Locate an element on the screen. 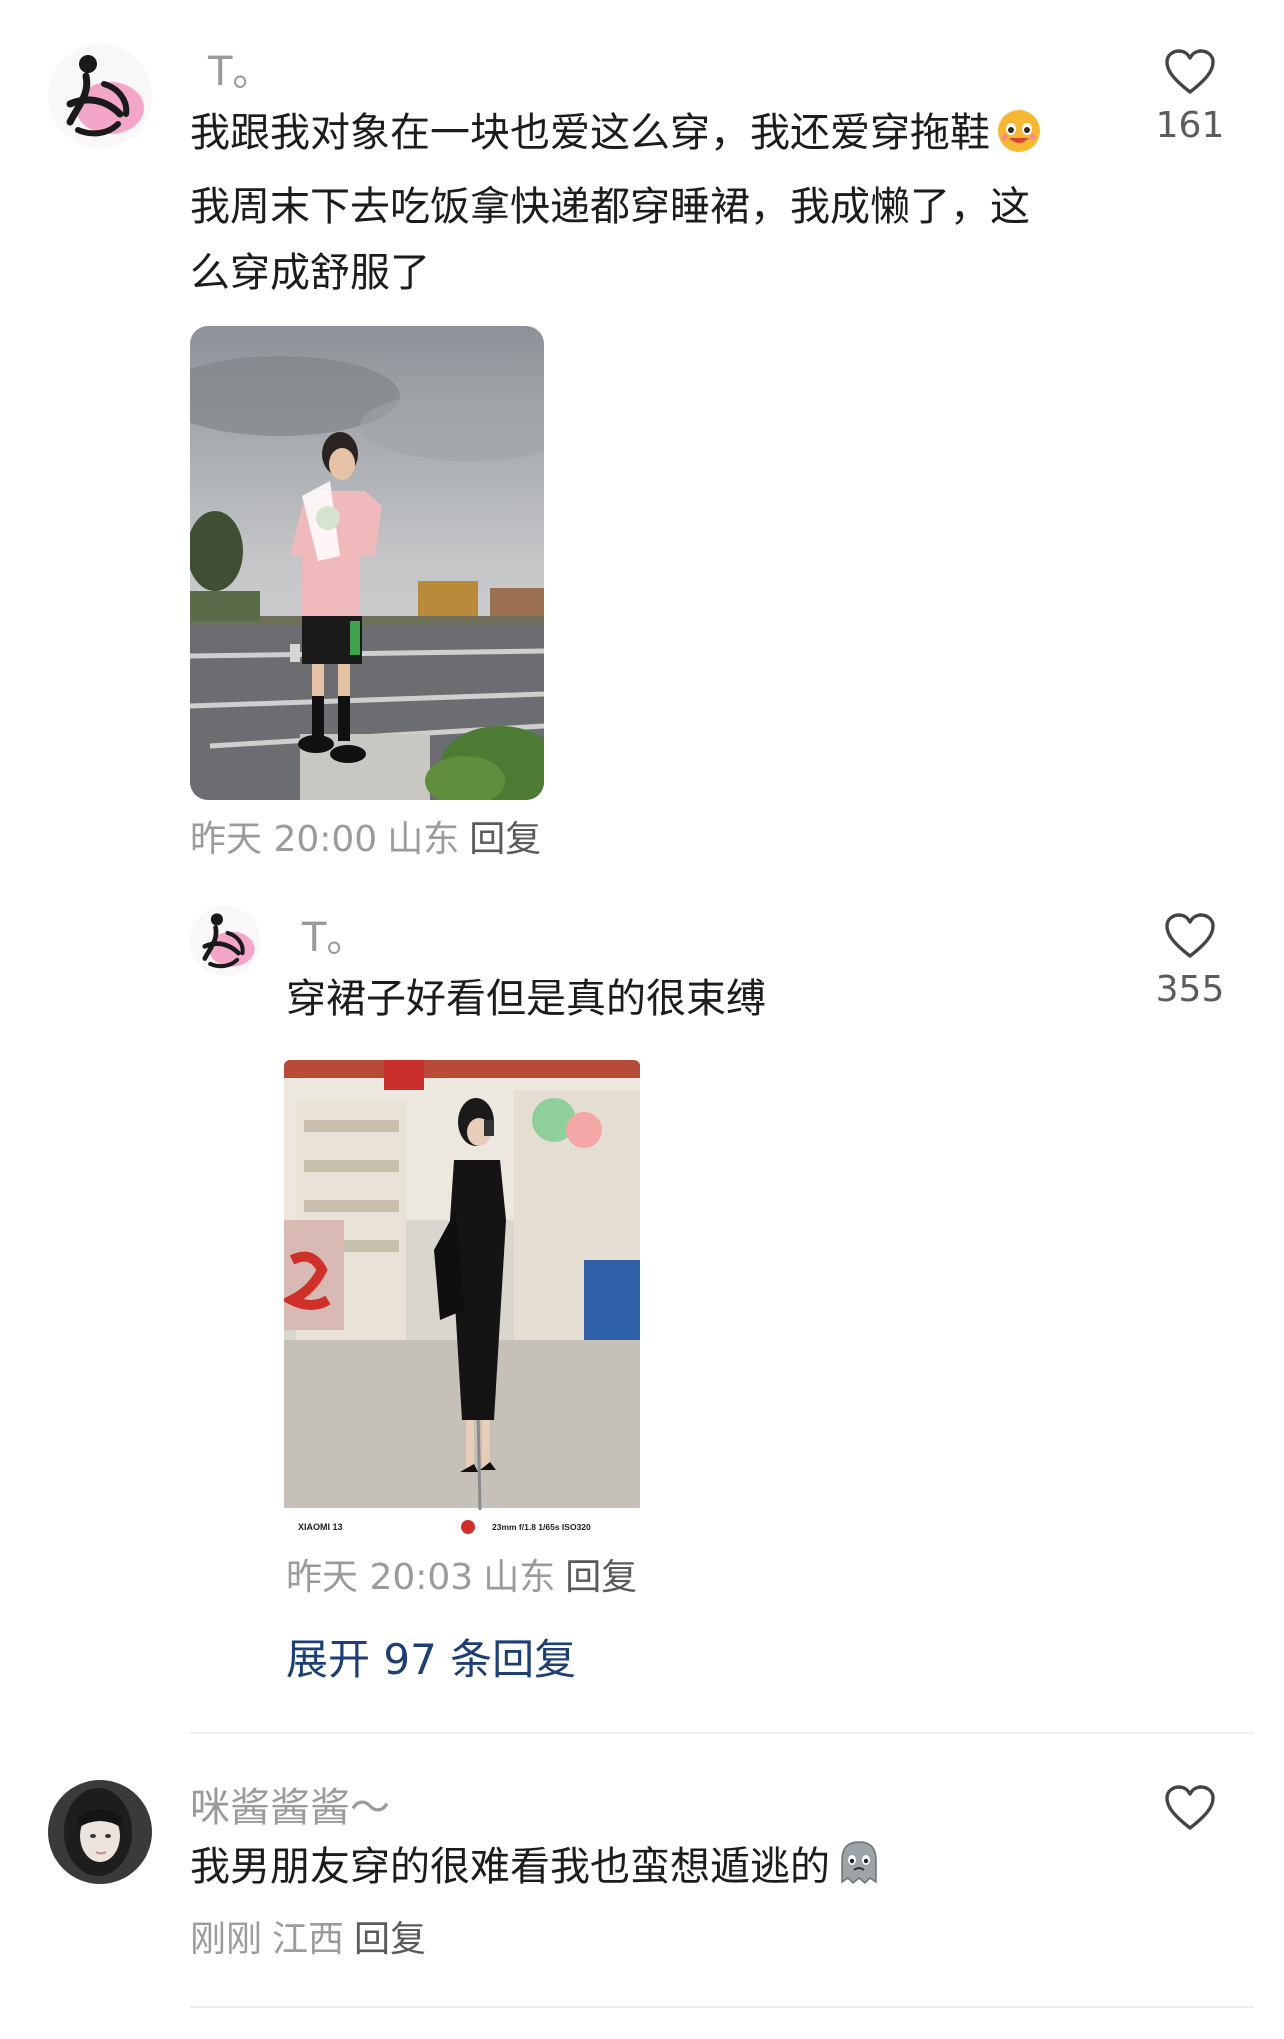 The width and height of the screenshot is (1284, 2039). comment-time: 刚刚 is located at coordinates (226, 1939).